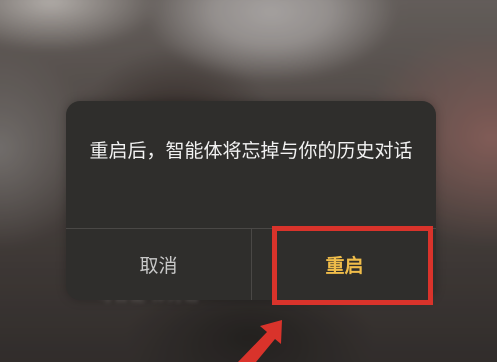 Image resolution: width=497 pixels, height=362 pixels. Describe the element at coordinates (260, 341) in the screenshot. I see `red-arrow-icon` at that location.